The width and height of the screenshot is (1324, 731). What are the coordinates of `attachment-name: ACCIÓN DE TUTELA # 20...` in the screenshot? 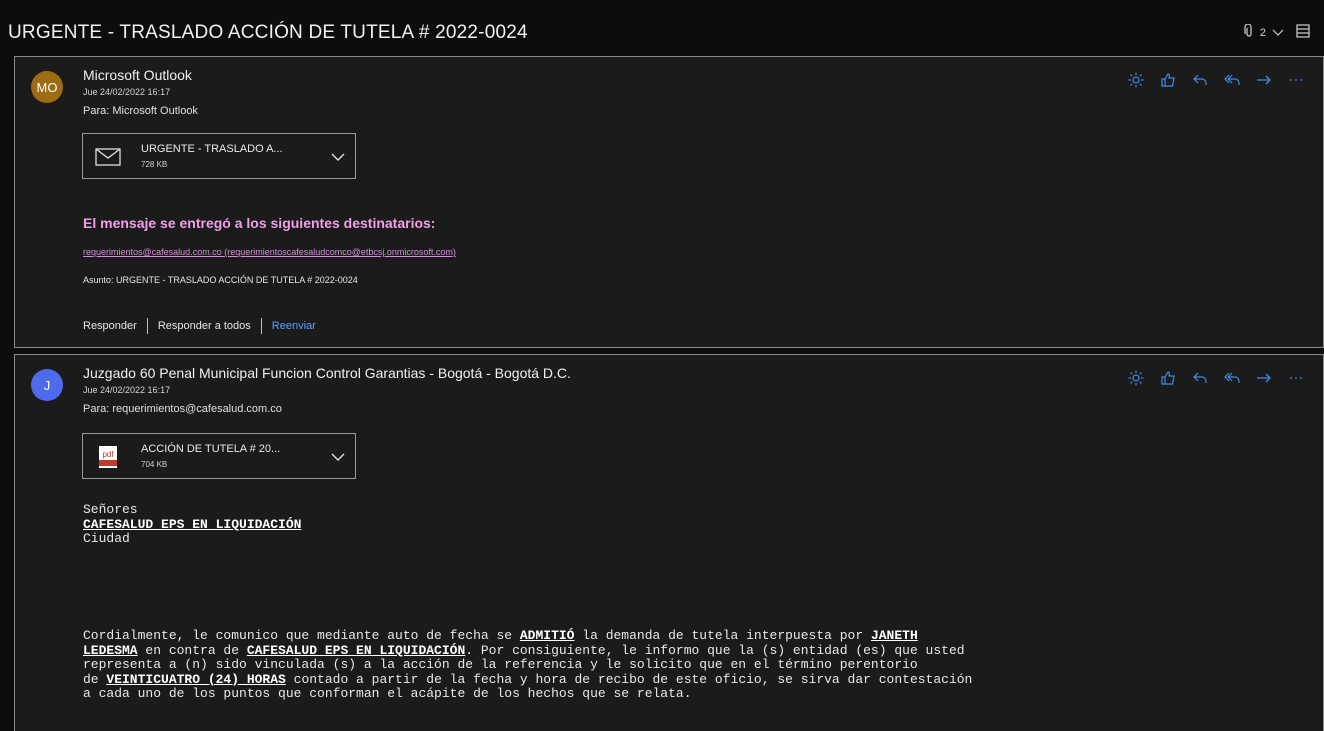 It's located at (211, 449).